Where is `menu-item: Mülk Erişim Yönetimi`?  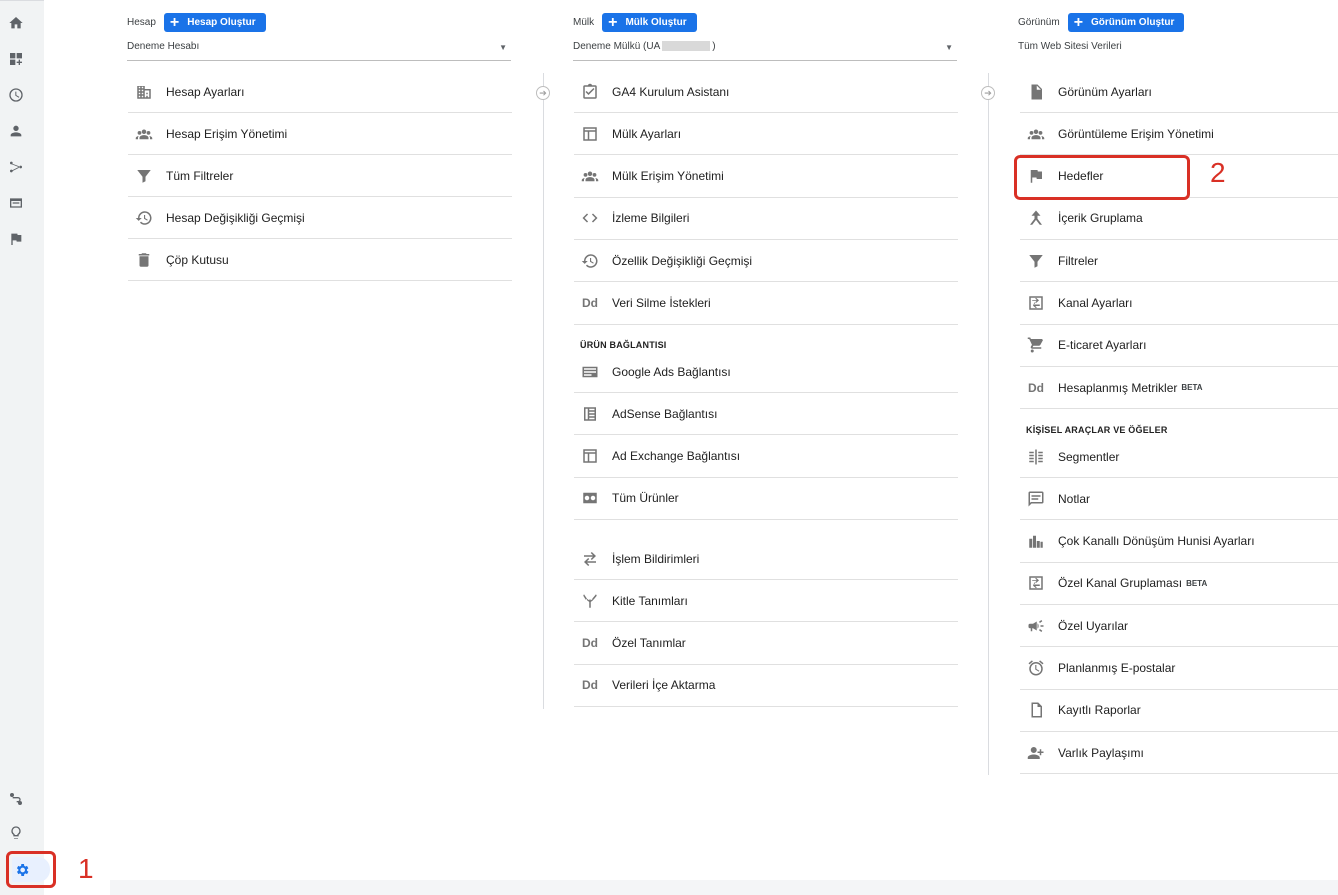 menu-item: Mülk Erişim Yönetimi is located at coordinates (766, 177).